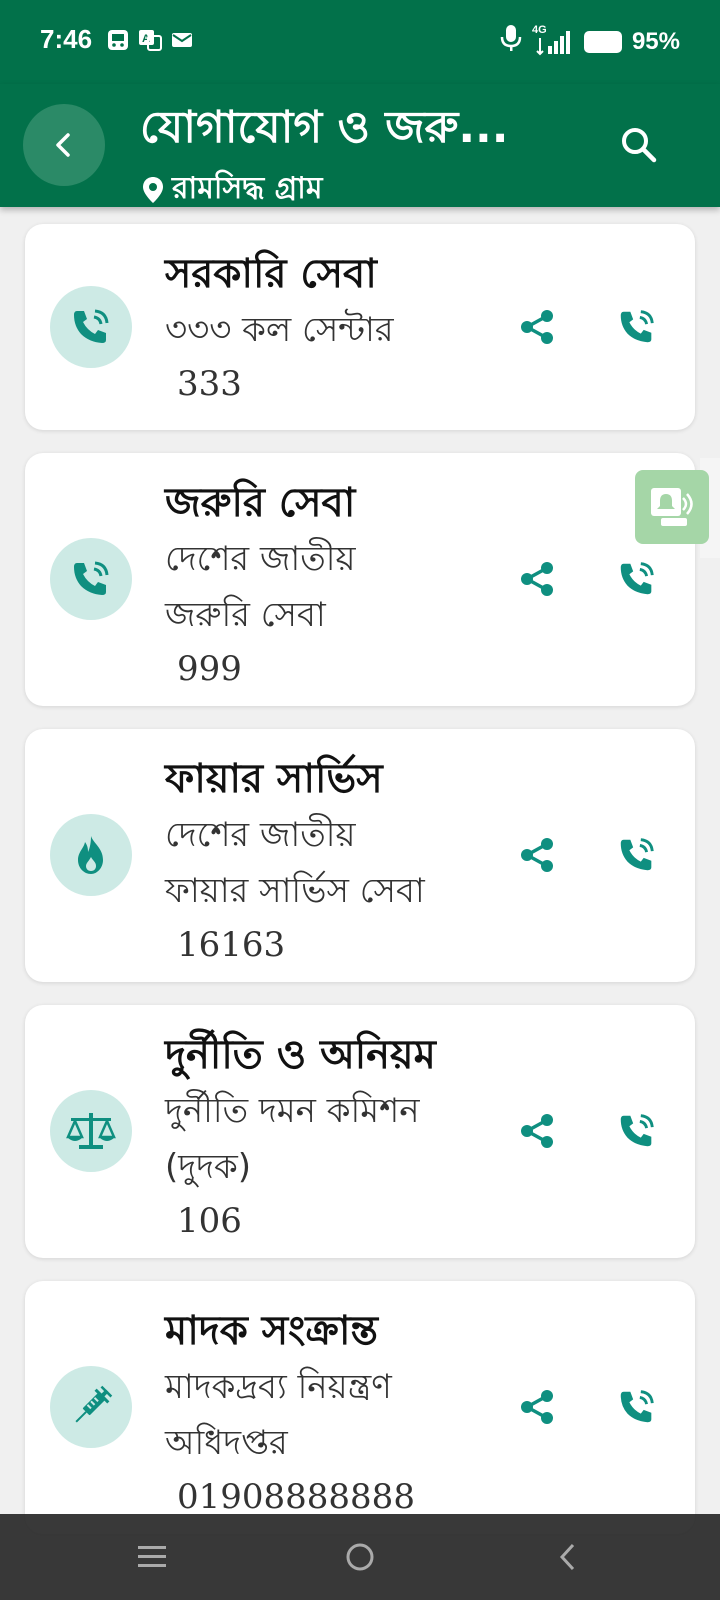 The width and height of the screenshot is (720, 1600). I want to click on status-bar: 7:46 A 4G 95%, so click(360, 42).